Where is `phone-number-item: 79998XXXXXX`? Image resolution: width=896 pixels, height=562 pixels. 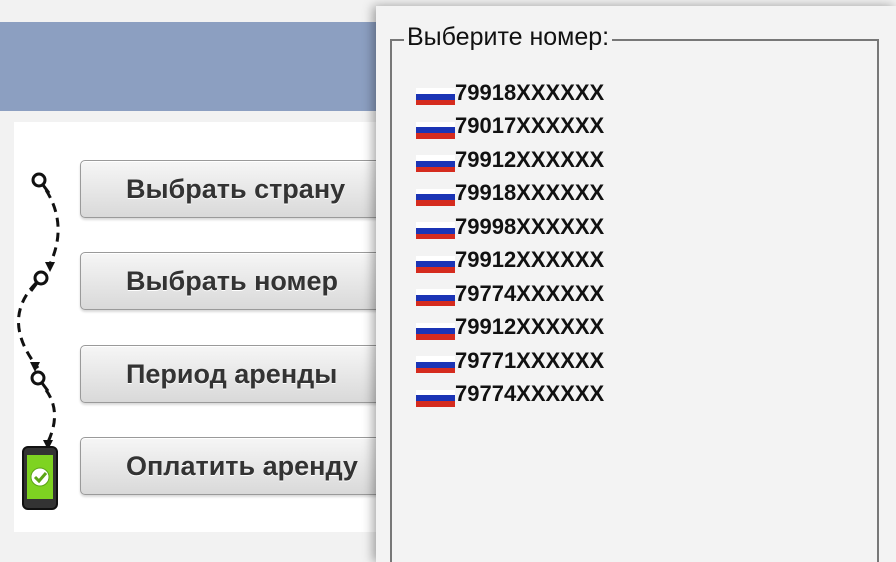 phone-number-item: 79998XXXXXX is located at coordinates (626, 227).